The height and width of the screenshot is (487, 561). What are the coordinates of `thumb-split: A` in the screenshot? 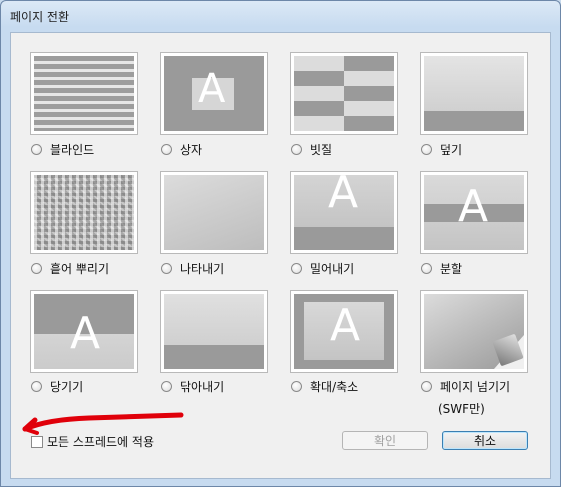 It's located at (474, 212).